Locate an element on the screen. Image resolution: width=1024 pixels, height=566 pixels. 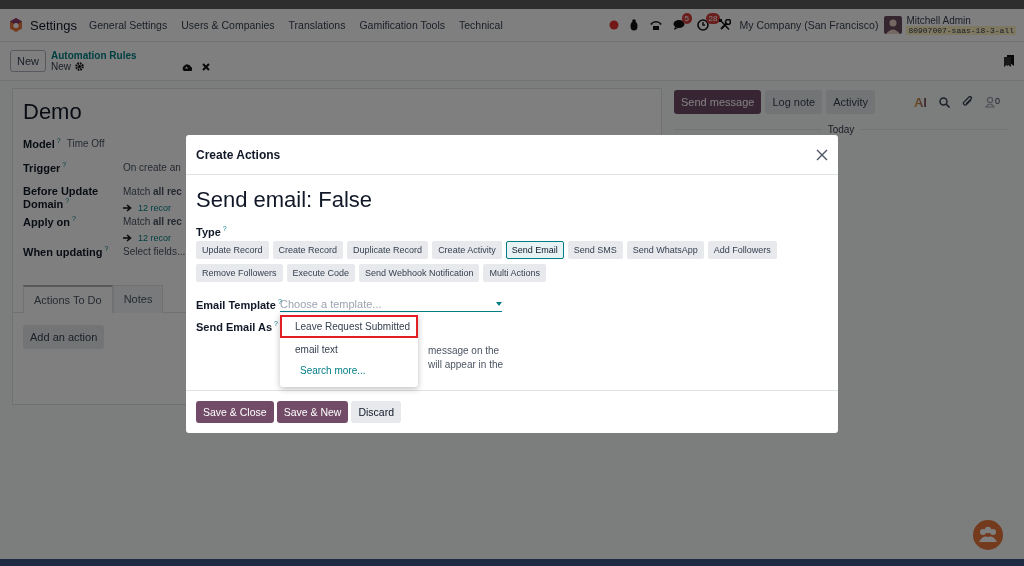
action-type-option: Create Record is located at coordinates (308, 250).